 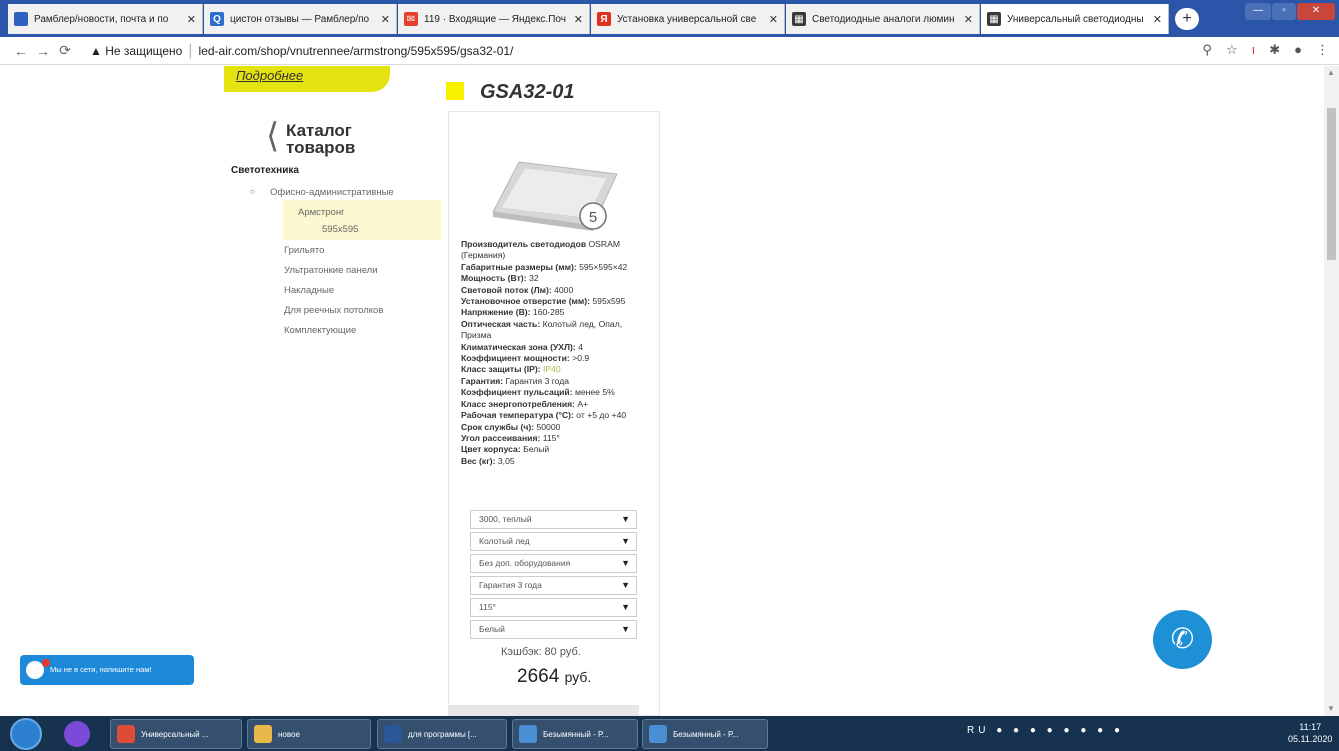 I want to click on forward-icon: →, so click(x=43, y=51).